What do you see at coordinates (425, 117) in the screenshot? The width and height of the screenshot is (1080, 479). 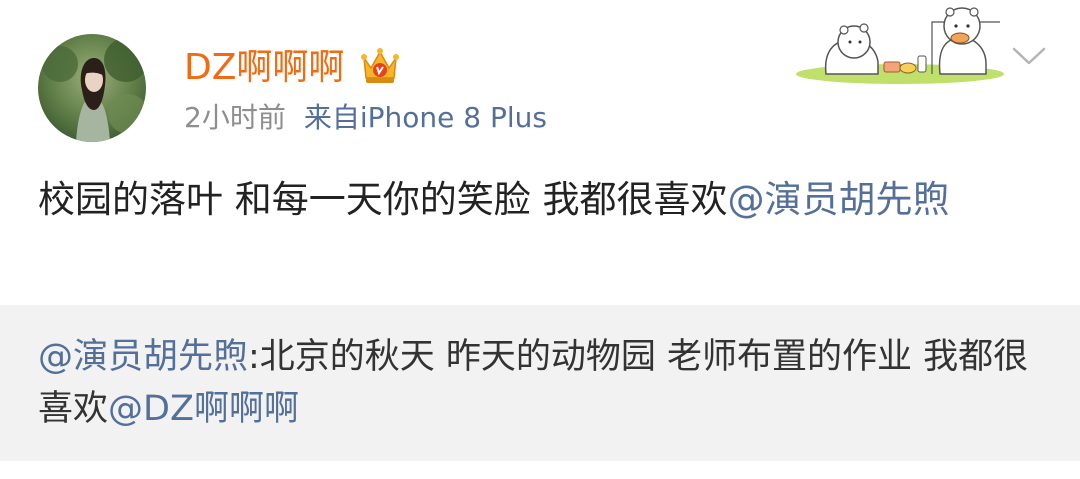 I see `post-source: 来自iPhone 8 Plus` at bounding box center [425, 117].